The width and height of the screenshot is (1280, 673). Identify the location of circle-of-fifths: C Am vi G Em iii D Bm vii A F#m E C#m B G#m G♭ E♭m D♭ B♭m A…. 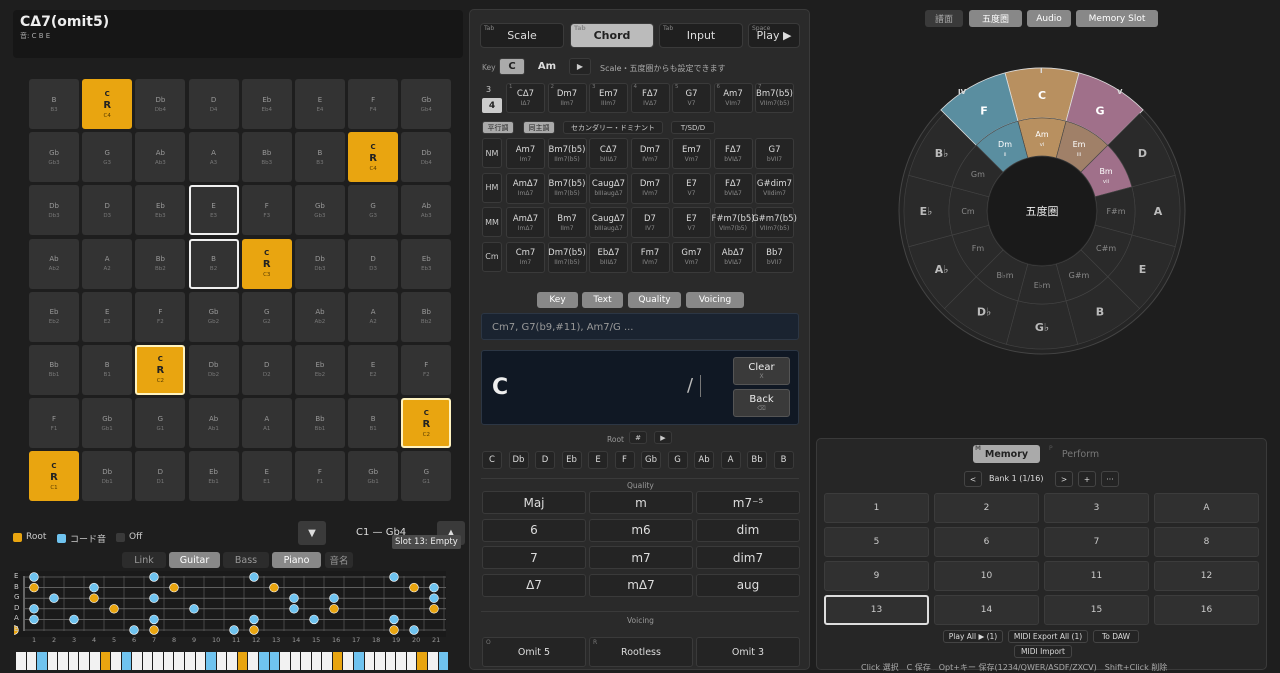
(1042, 211).